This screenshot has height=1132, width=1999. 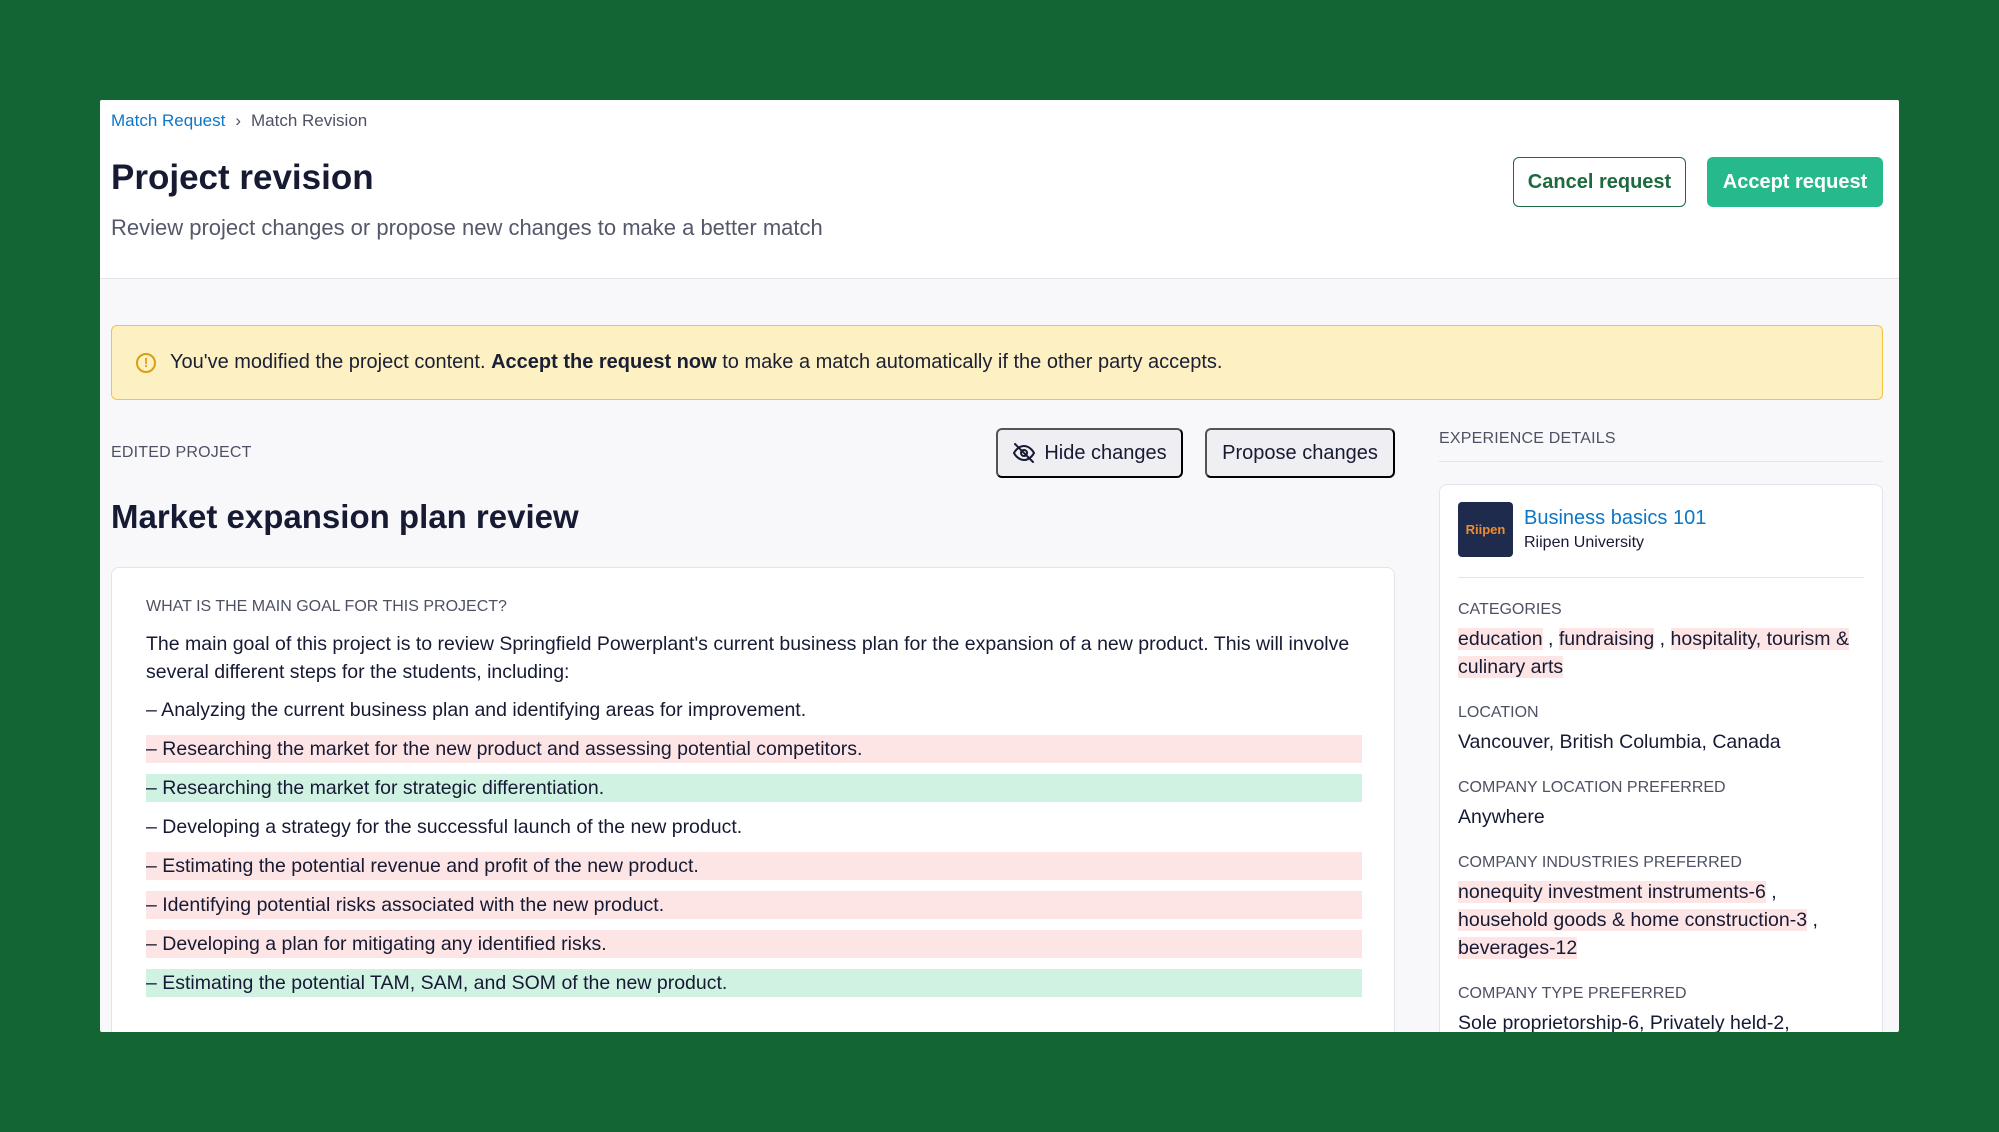 I want to click on page-title: Project revision, so click(x=242, y=177).